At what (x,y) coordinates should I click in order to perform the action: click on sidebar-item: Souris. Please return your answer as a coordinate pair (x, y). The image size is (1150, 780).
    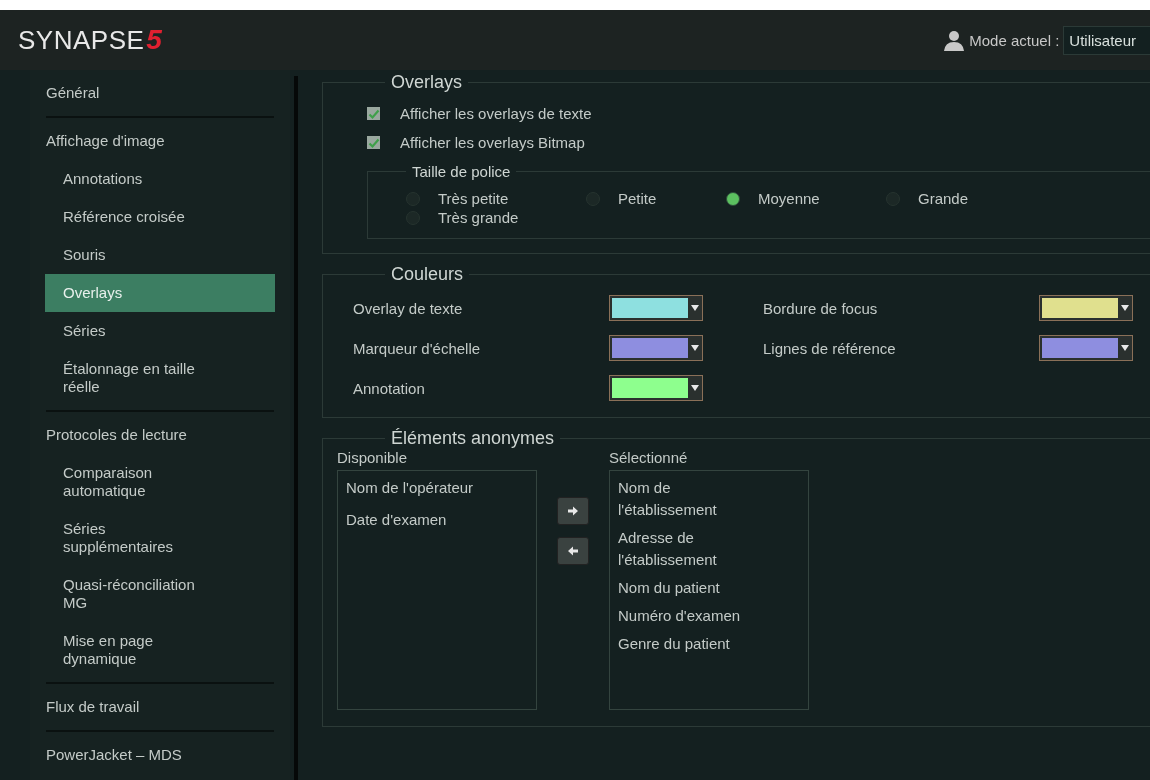
    Looking at the image, I should click on (160, 255).